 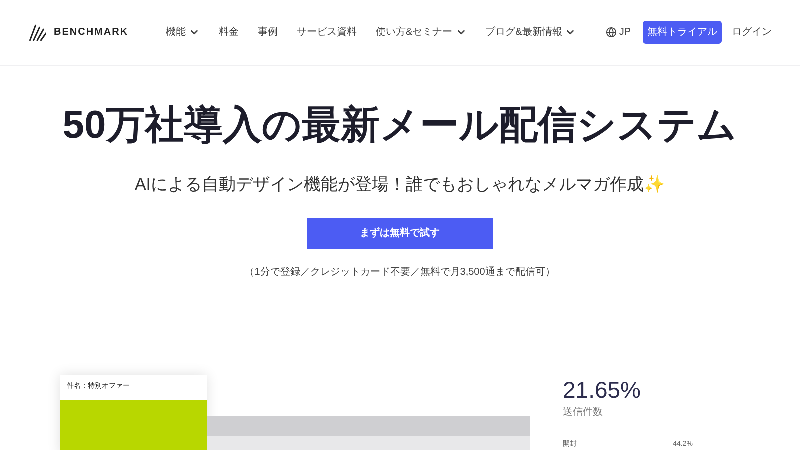 What do you see at coordinates (327, 32) in the screenshot?
I see `nav-link: サービス資料` at bounding box center [327, 32].